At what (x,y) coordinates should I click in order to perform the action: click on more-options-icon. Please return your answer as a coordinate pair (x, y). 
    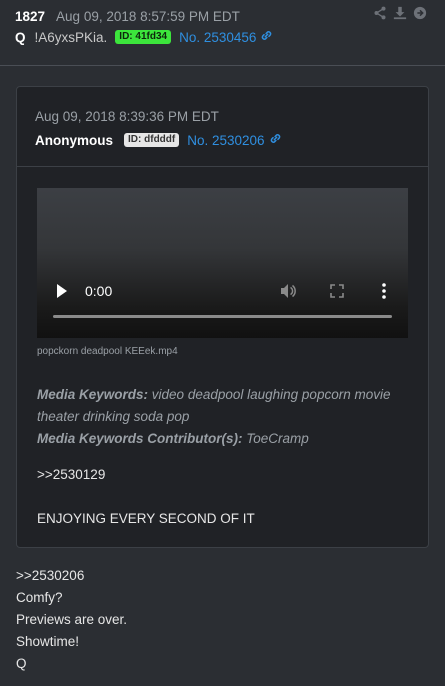
    Looking at the image, I should click on (384, 291).